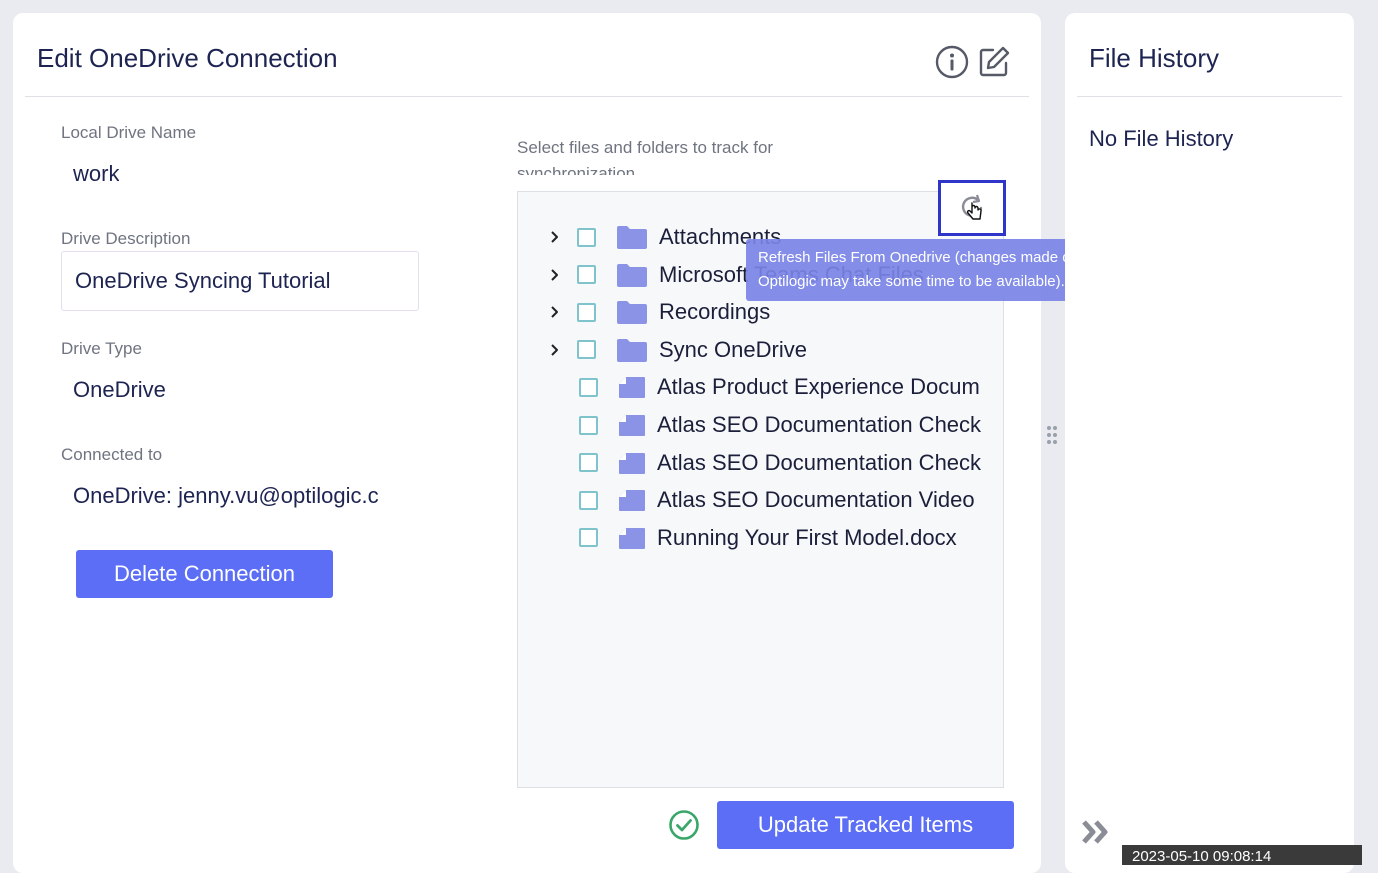  What do you see at coordinates (1242, 855) in the screenshot?
I see `timestamp-overlay: 2023-05-10 09:08:14` at bounding box center [1242, 855].